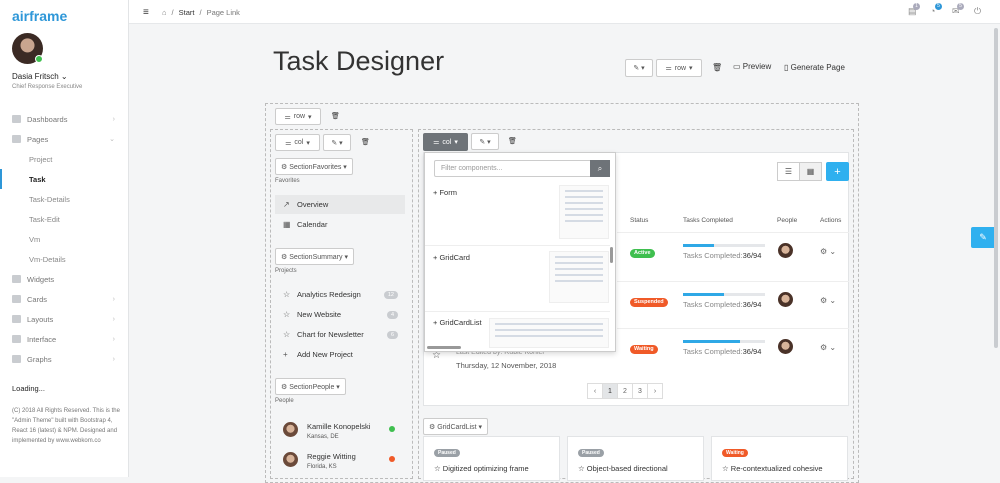  Describe the element at coordinates (40, 76) in the screenshot. I see `user-name-dropdown: Dasia Fritsch ⌄` at that location.